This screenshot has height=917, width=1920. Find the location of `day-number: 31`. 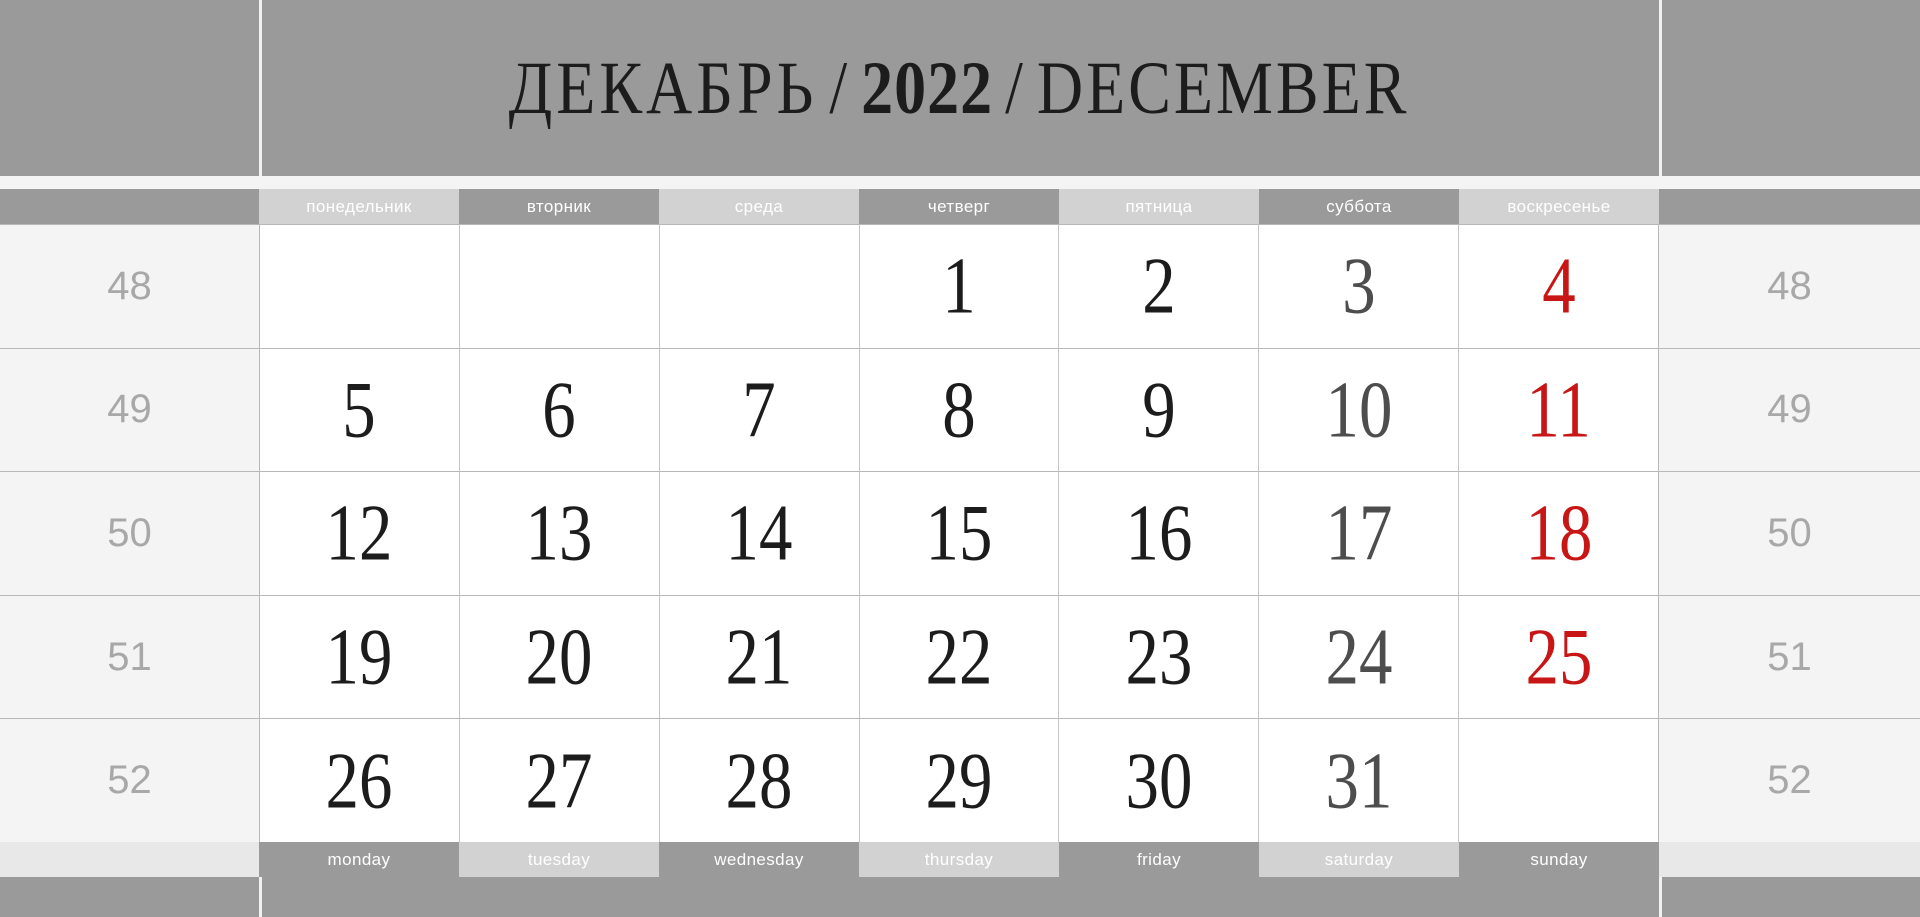

day-number: 31 is located at coordinates (1359, 781).